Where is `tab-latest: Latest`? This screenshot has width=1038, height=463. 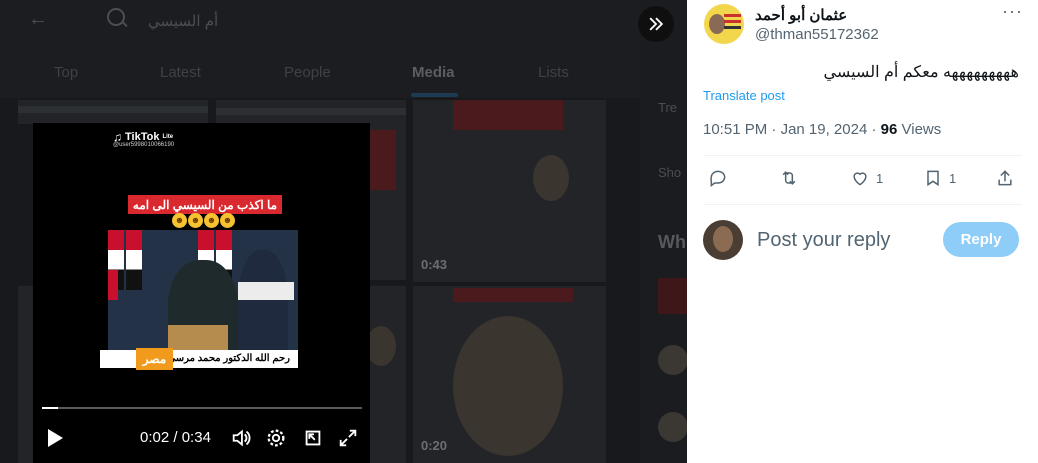 tab-latest: Latest is located at coordinates (180, 72).